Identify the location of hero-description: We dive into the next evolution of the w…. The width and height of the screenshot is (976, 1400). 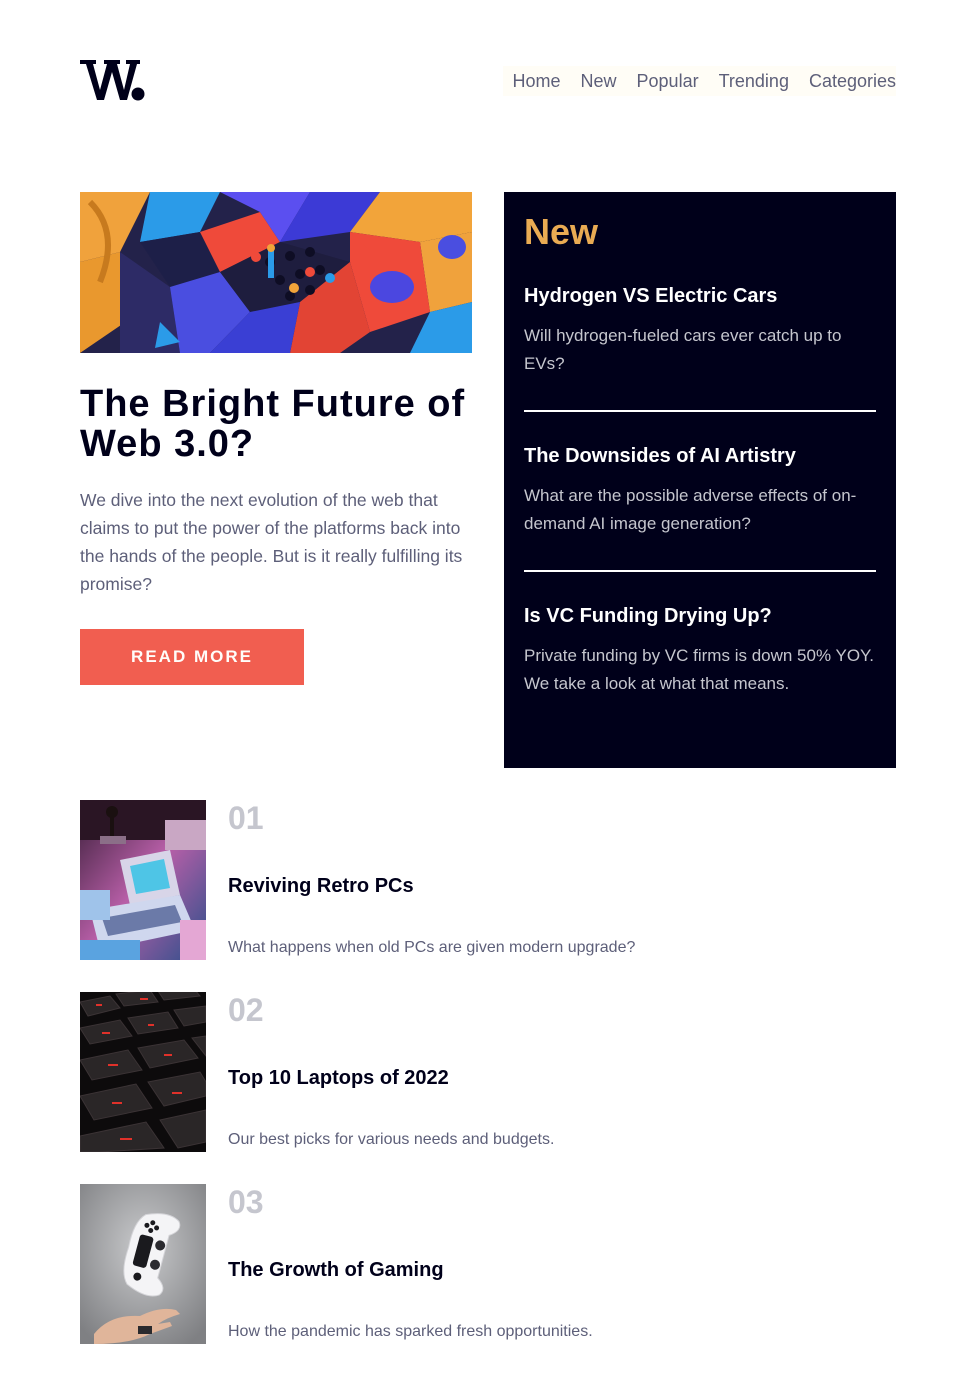
(271, 542).